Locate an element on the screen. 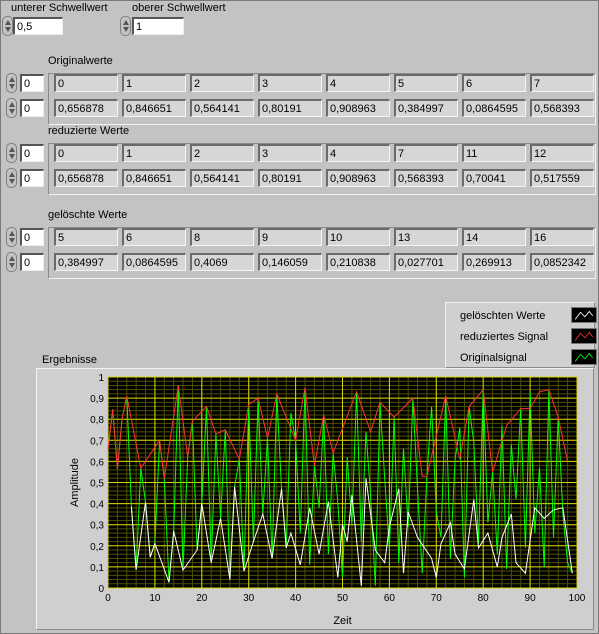  lower-threshold-label: unterer Schwellwert is located at coordinates (59, 8).